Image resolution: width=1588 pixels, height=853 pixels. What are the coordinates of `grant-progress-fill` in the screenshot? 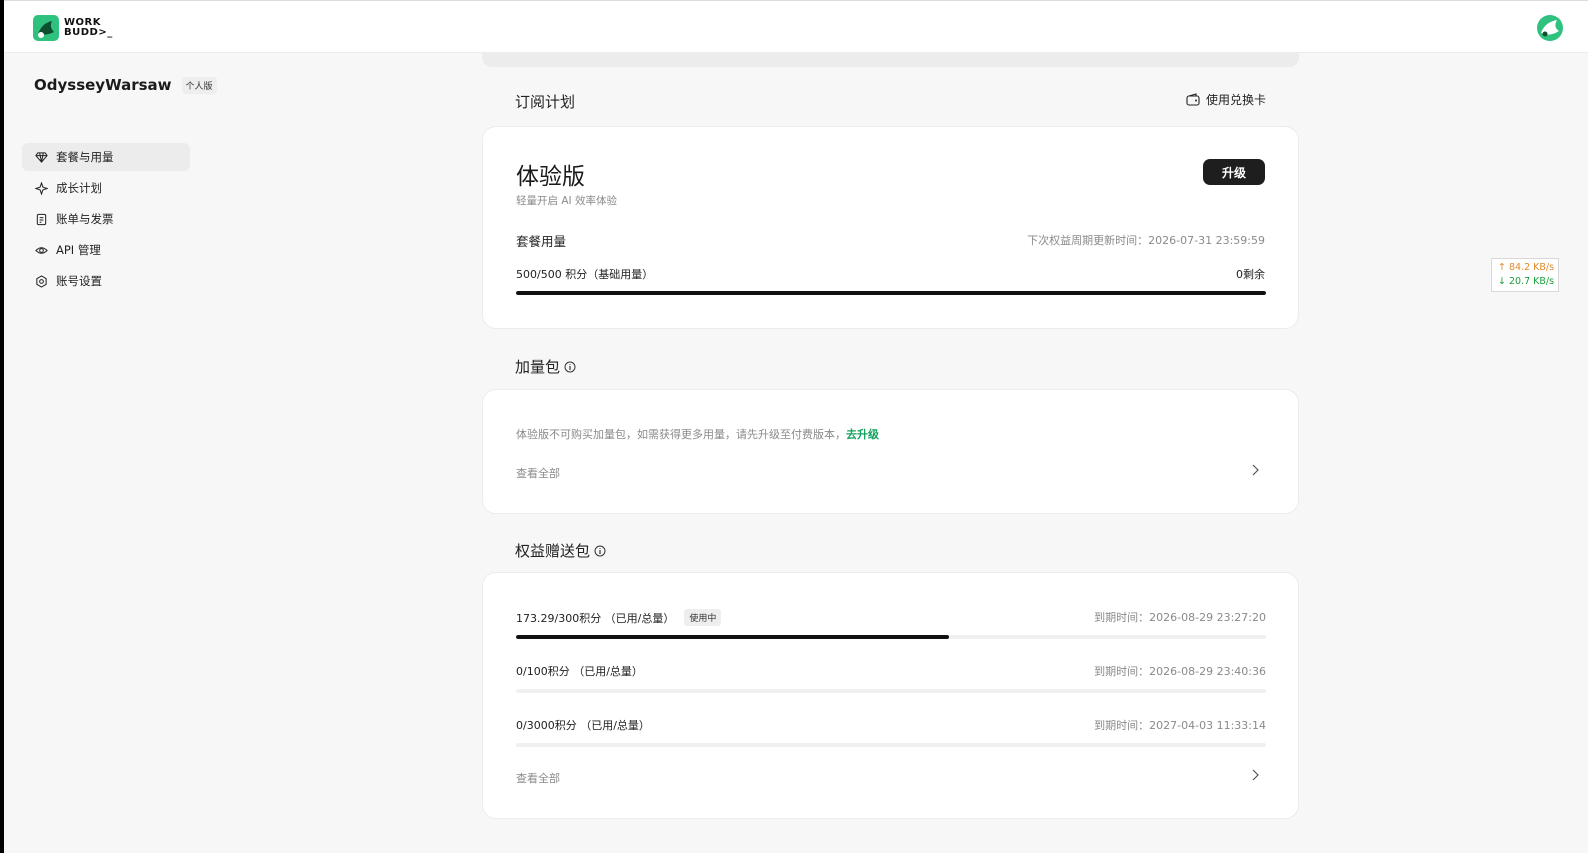 It's located at (733, 637).